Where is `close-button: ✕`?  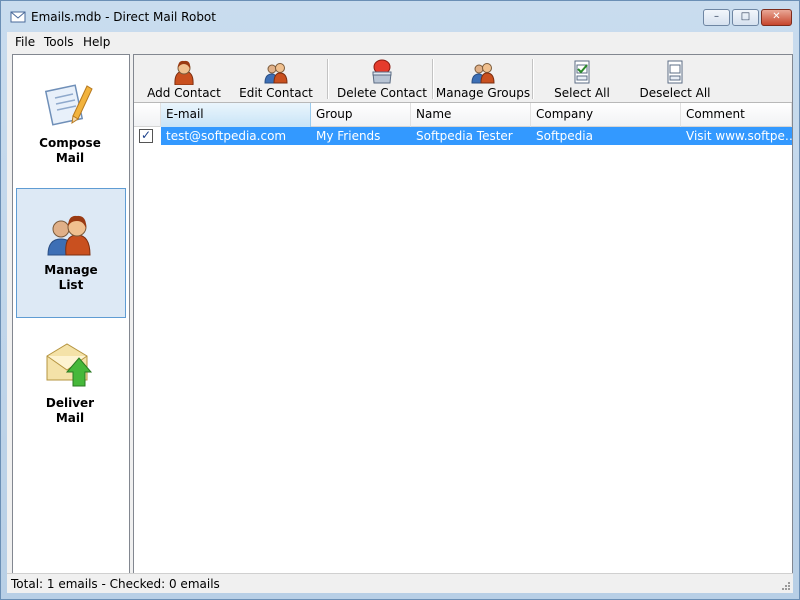
close-button: ✕ is located at coordinates (776, 17).